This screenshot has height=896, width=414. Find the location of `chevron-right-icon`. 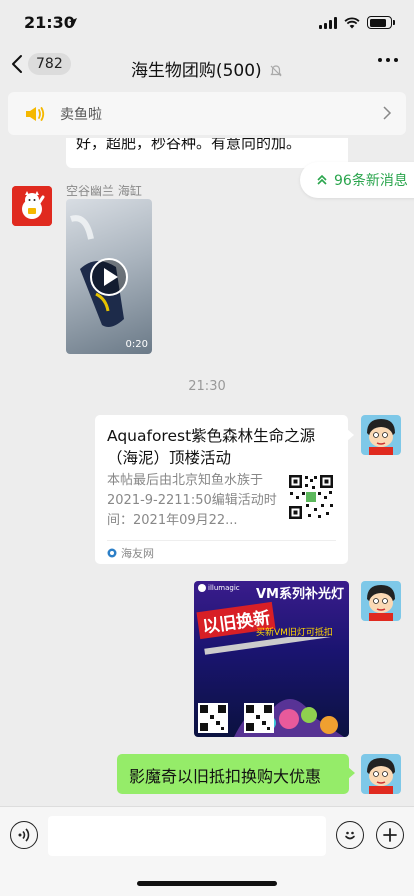

chevron-right-icon is located at coordinates (387, 113).